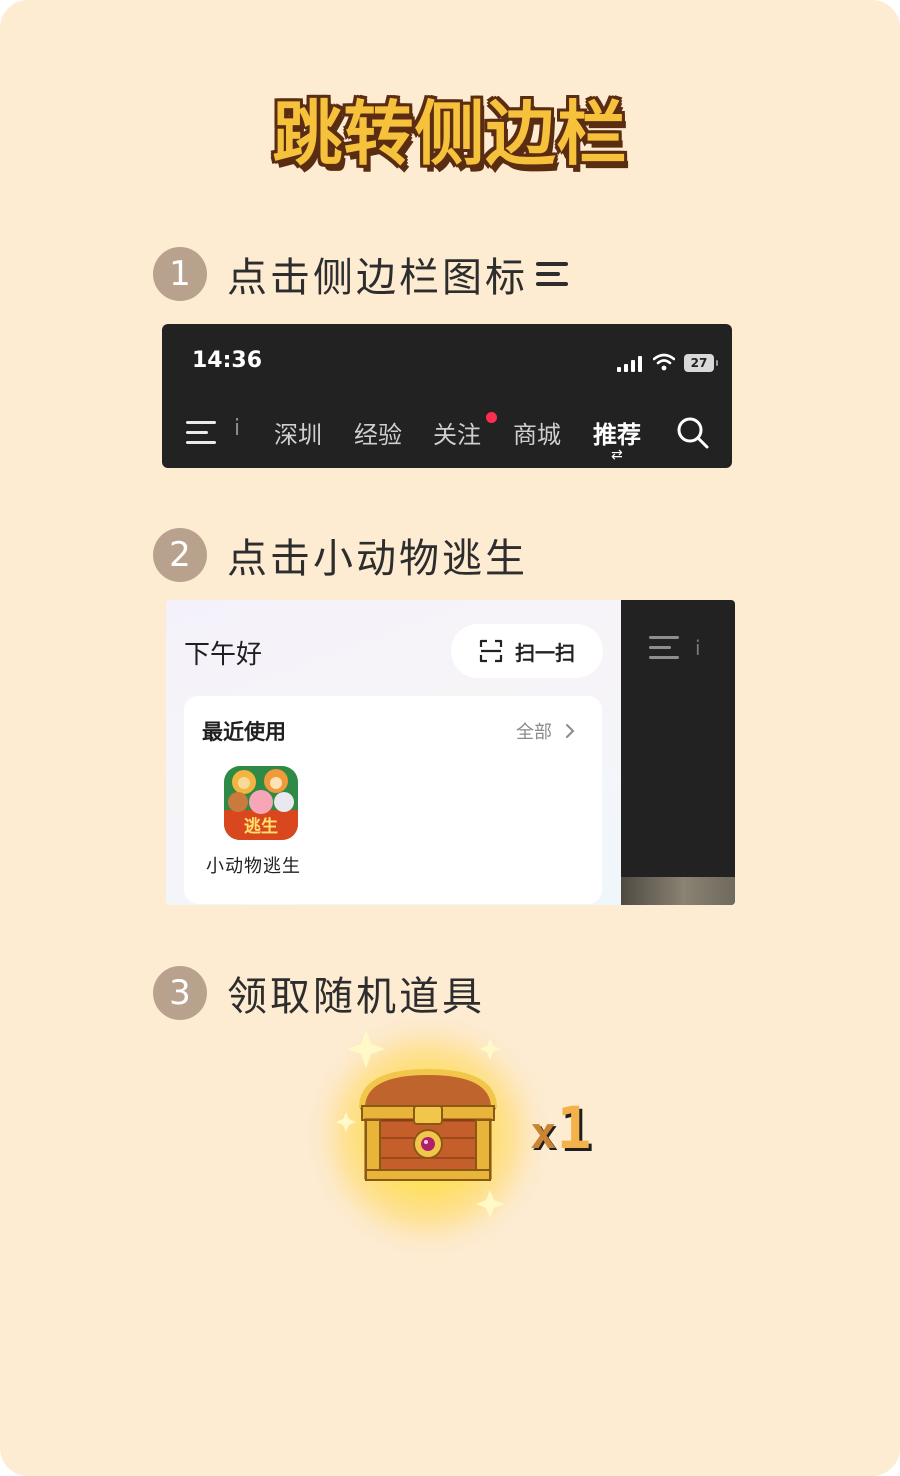 Image resolution: width=900 pixels, height=1476 pixels. I want to click on swap-icon: ⇄, so click(617, 455).